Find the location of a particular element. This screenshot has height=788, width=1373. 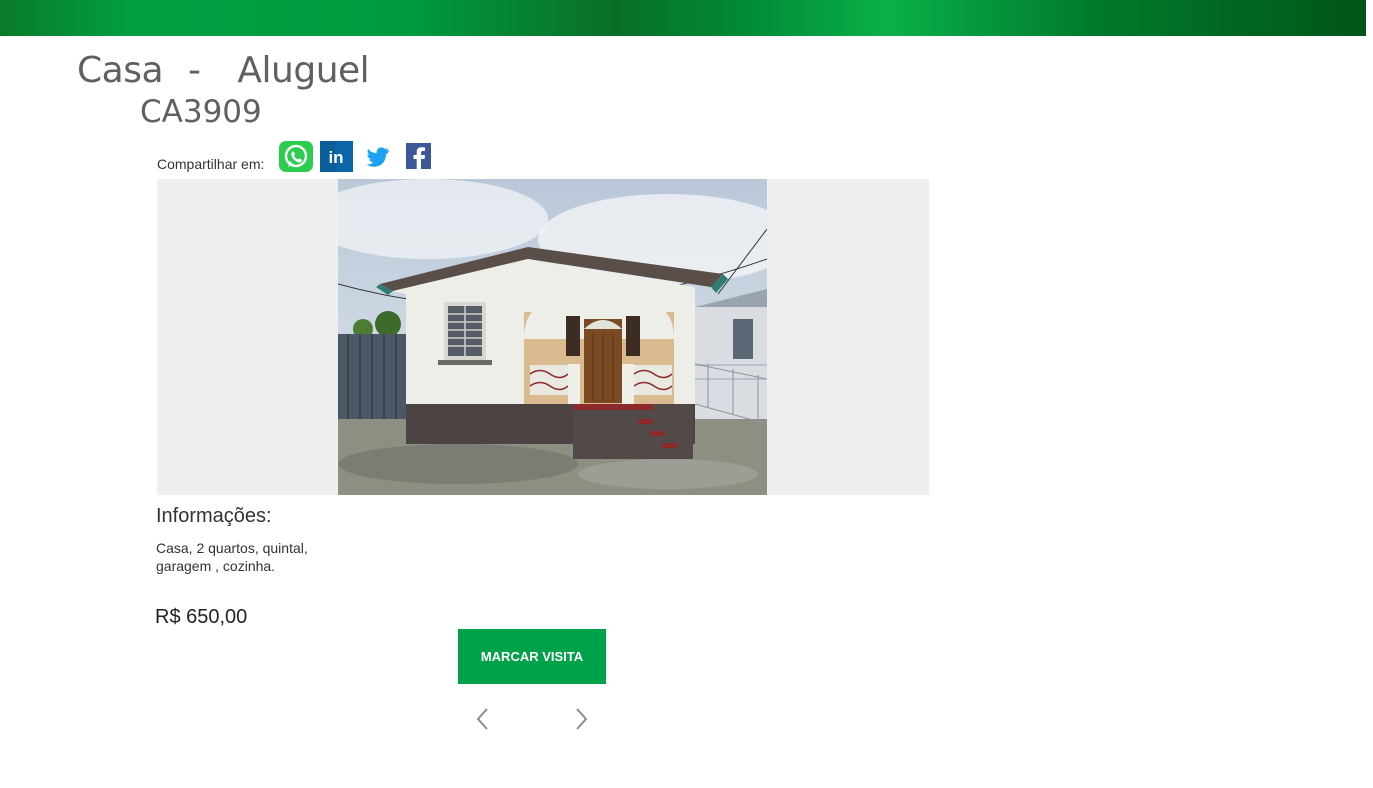

property-price: R$ 650,00 is located at coordinates (201, 617).